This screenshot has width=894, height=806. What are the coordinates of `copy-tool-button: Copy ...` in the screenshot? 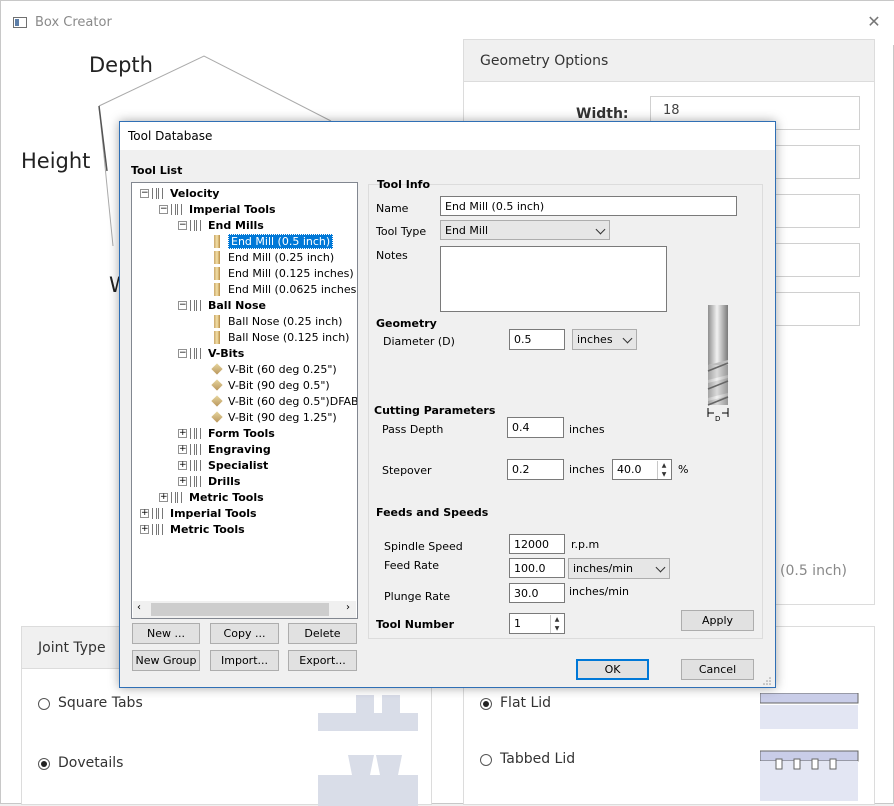 It's located at (244, 633).